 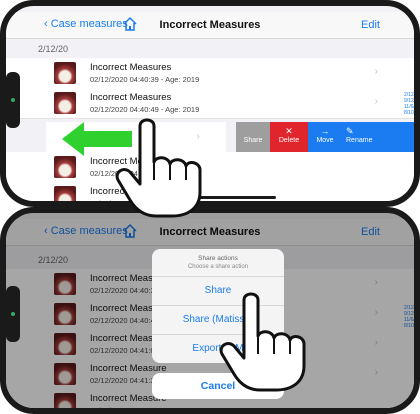 What do you see at coordinates (53, 49) in the screenshot?
I see `section-date: 2/12/20` at bounding box center [53, 49].